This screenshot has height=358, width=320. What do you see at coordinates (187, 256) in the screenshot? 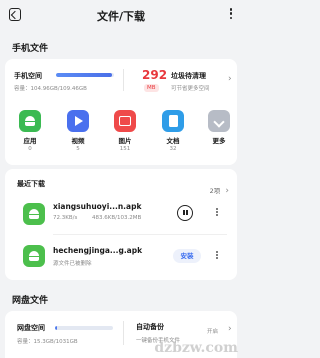
I see `install-button: 安装` at bounding box center [187, 256].